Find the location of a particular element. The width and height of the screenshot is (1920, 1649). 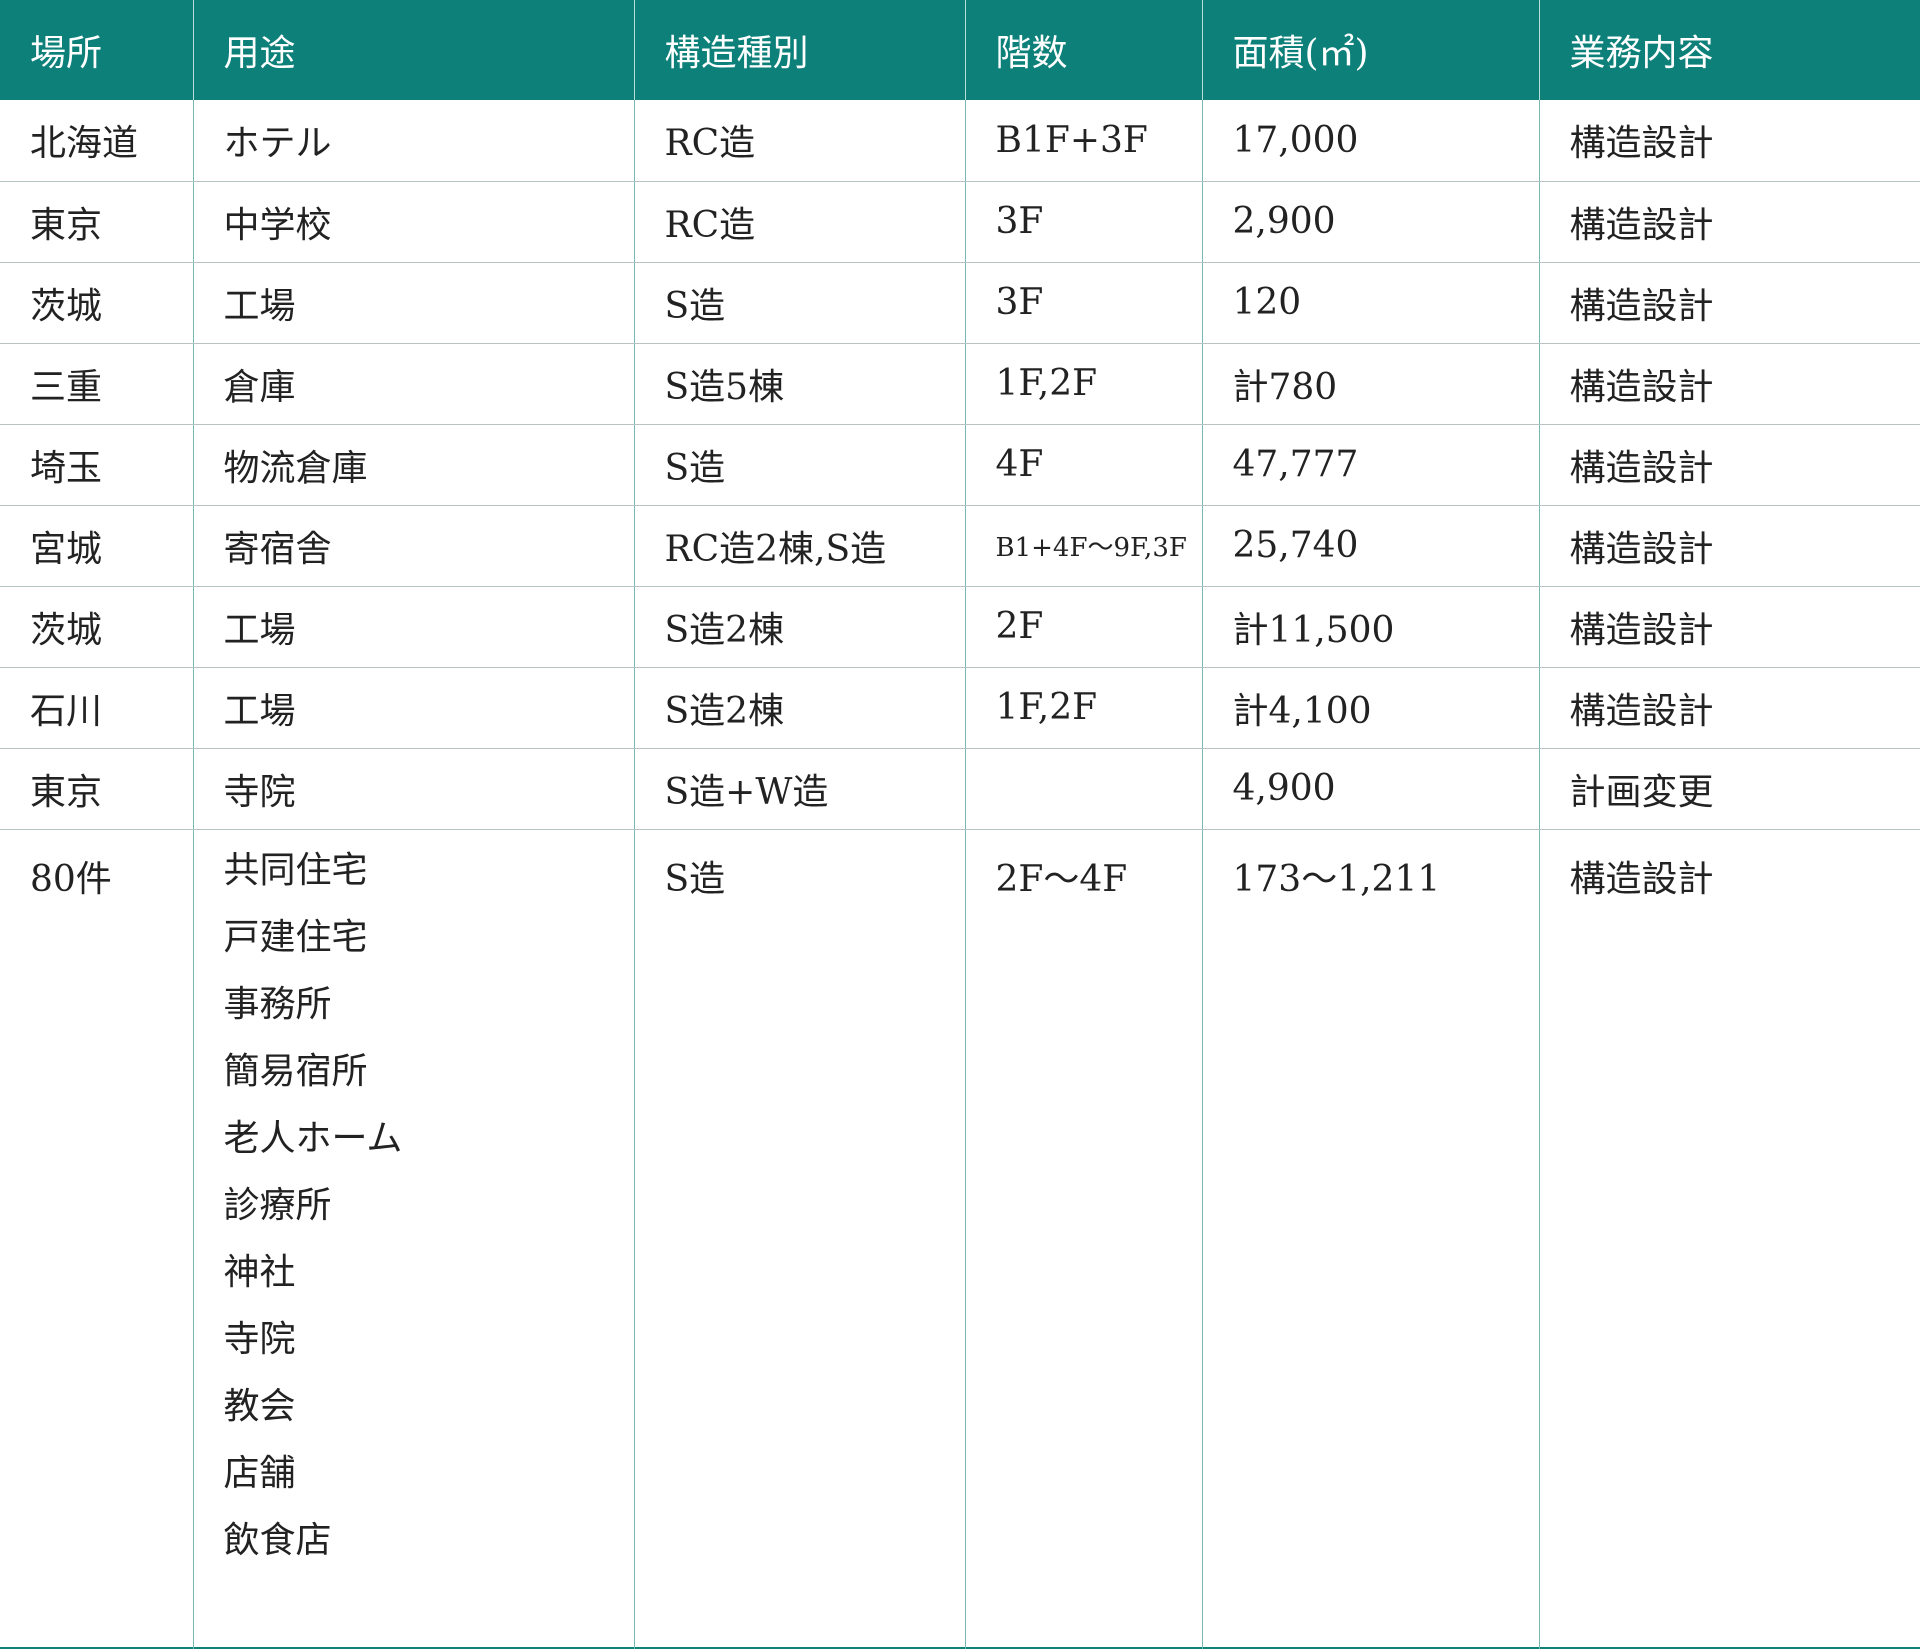

cell-place: 80件 is located at coordinates (97, 1239).